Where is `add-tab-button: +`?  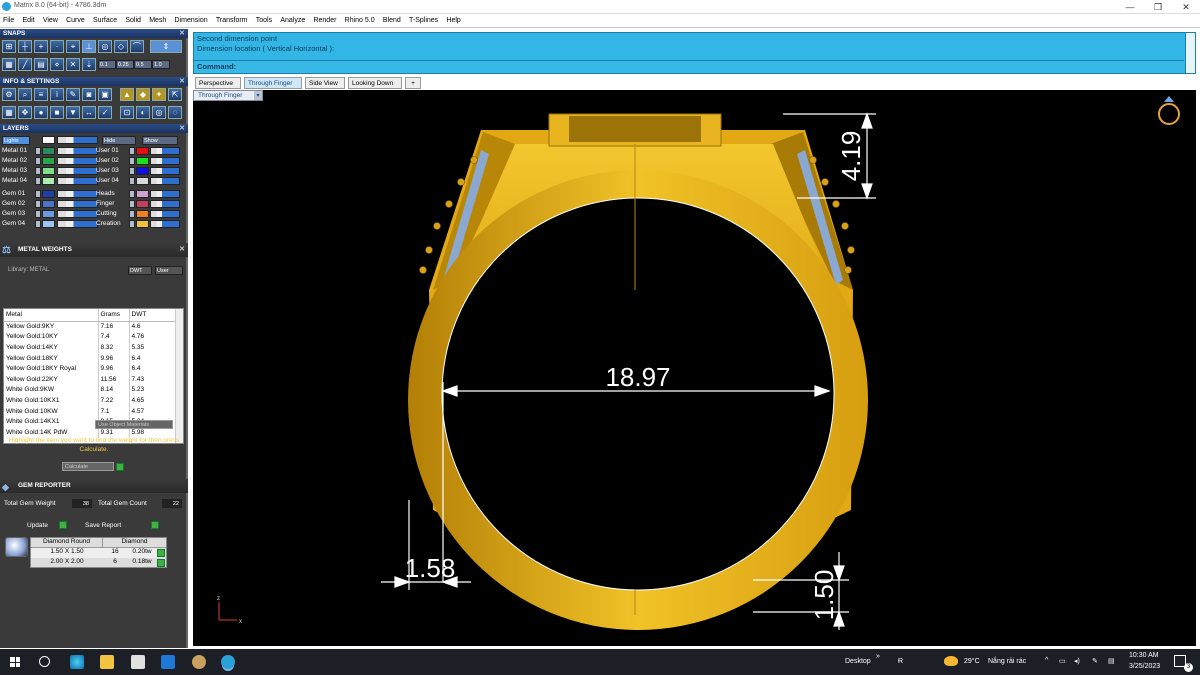
add-tab-button: + is located at coordinates (413, 83).